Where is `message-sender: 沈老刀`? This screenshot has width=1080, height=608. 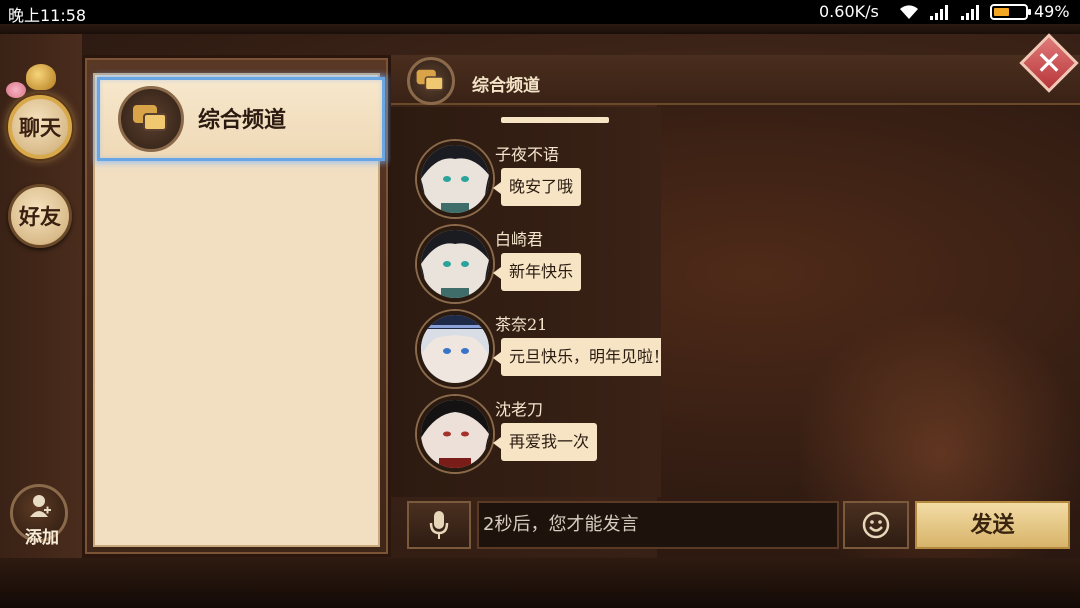 message-sender: 沈老刀 is located at coordinates (519, 409).